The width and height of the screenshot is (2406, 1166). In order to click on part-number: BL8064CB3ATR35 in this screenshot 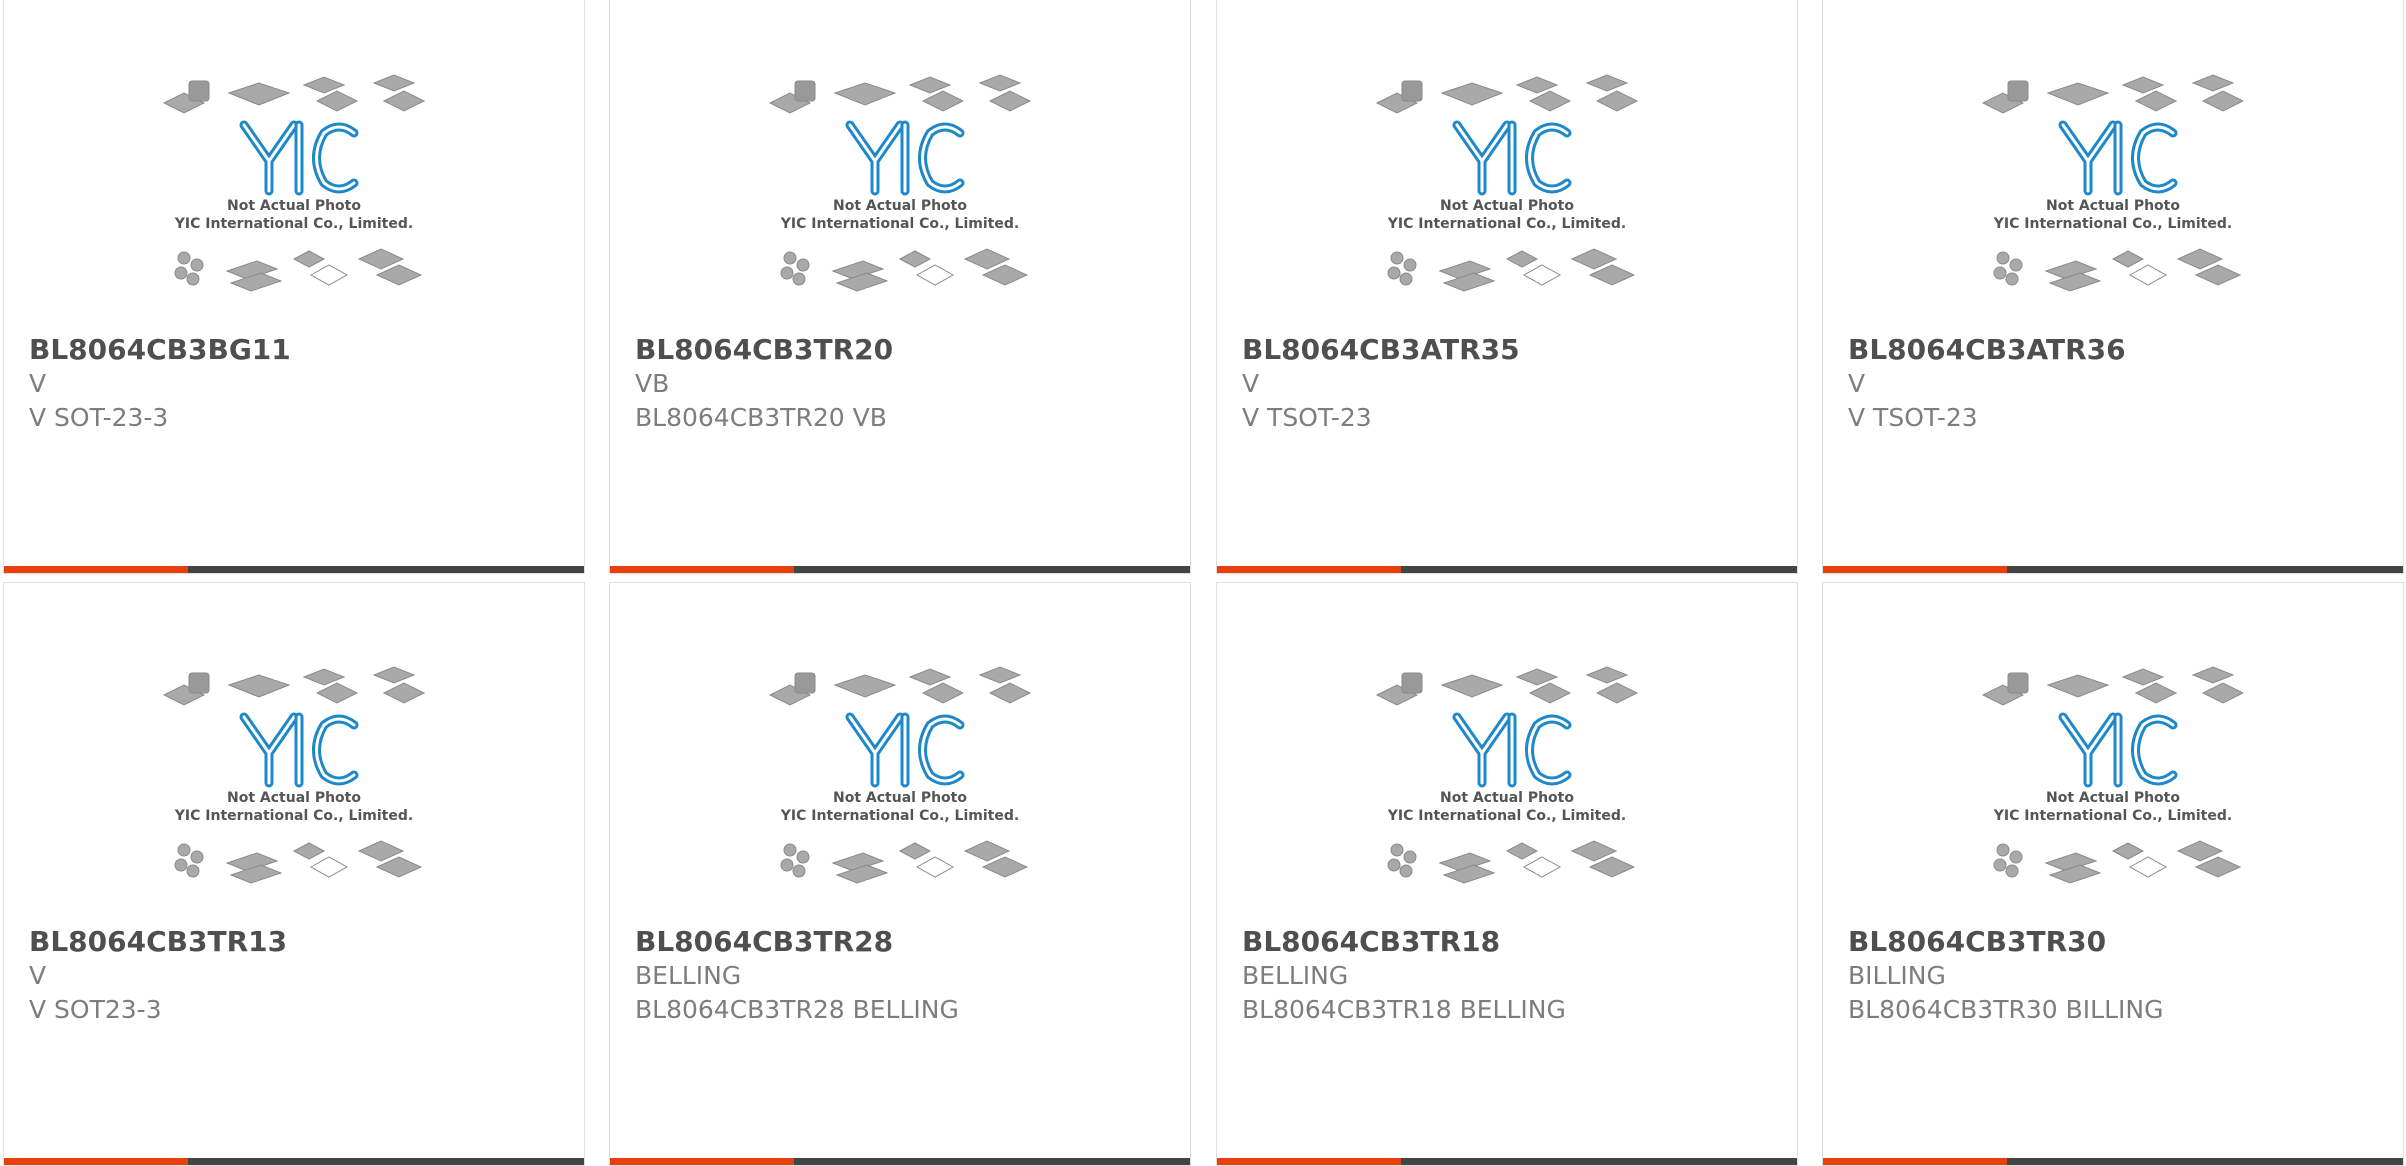, I will do `click(1514, 350)`.